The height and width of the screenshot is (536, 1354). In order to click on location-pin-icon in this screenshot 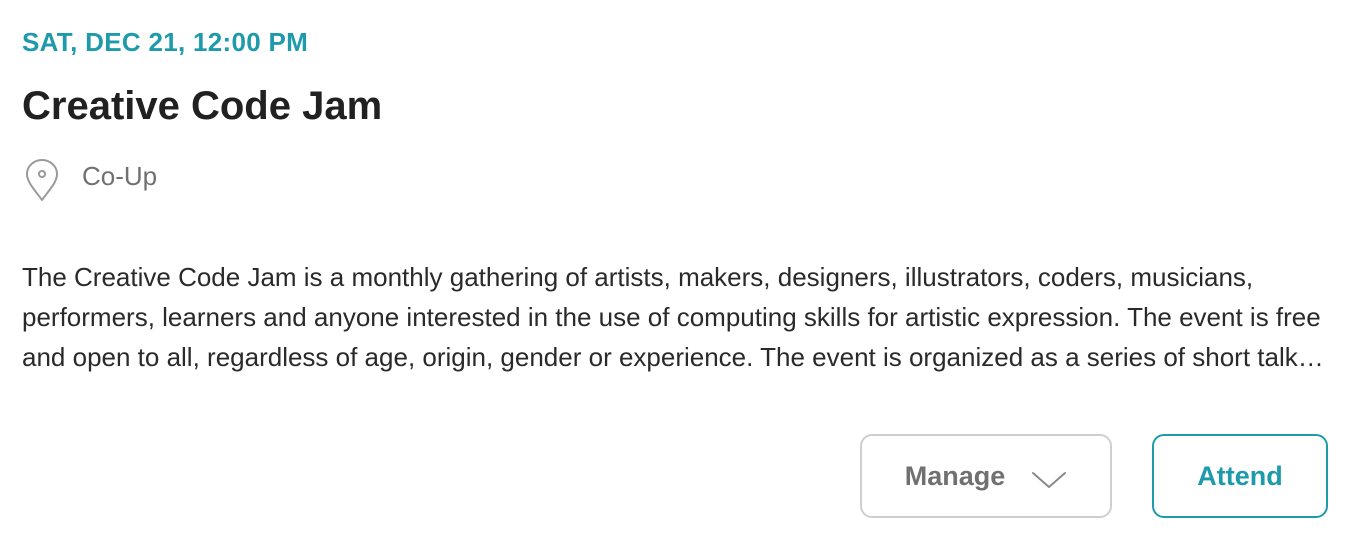, I will do `click(42, 180)`.